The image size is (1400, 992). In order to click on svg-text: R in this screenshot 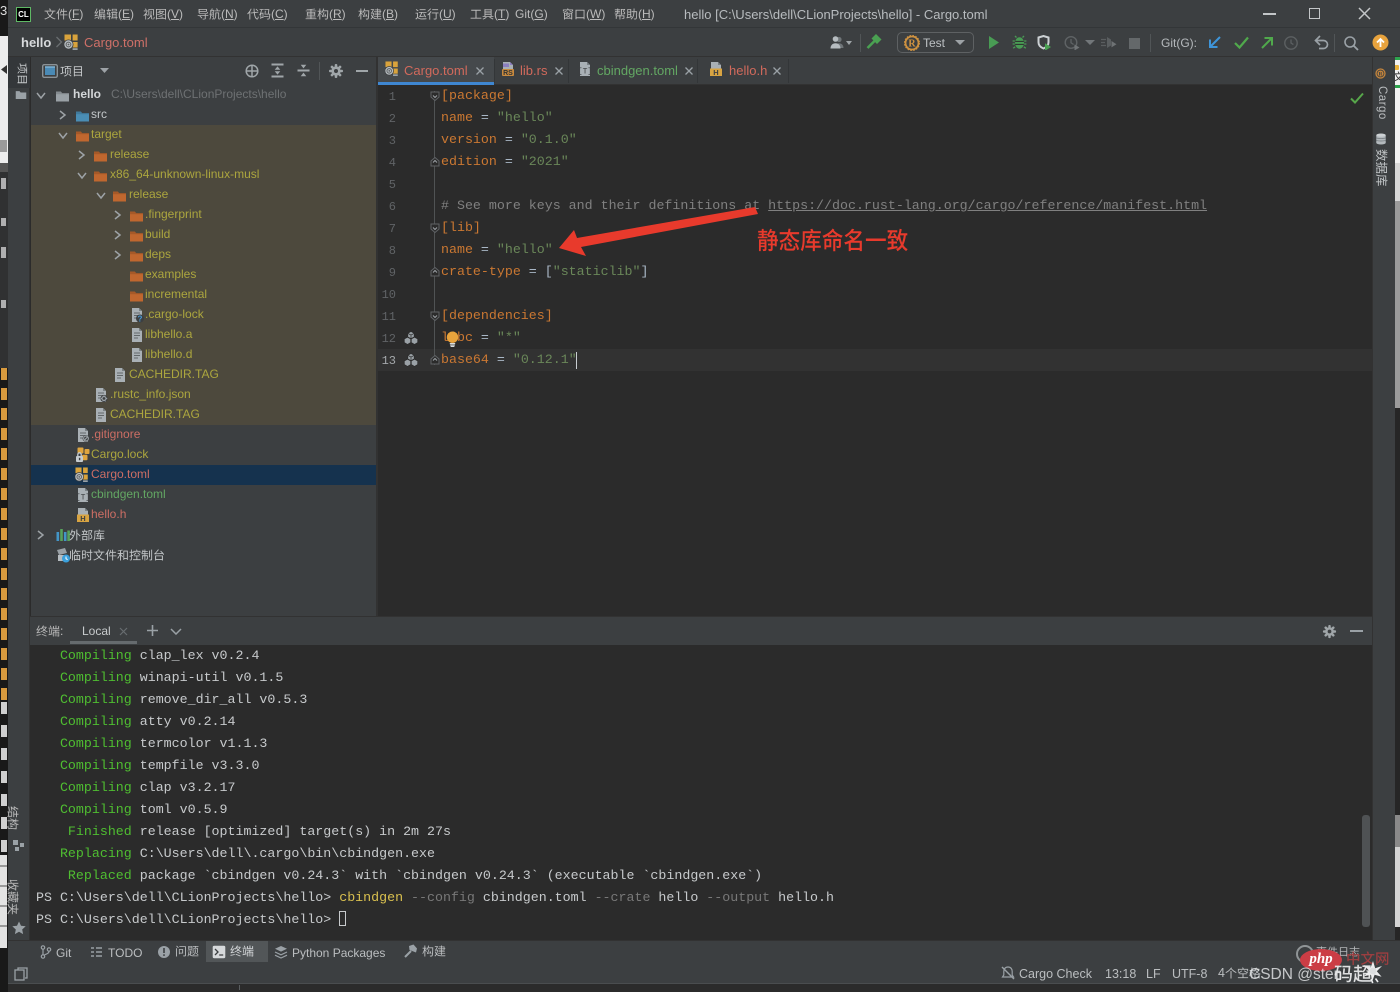, I will do `click(912, 44)`.